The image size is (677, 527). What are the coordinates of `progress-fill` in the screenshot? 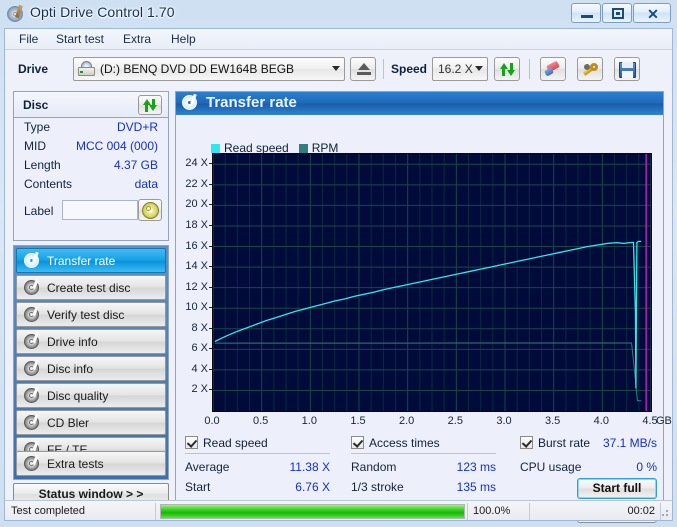 It's located at (312, 511).